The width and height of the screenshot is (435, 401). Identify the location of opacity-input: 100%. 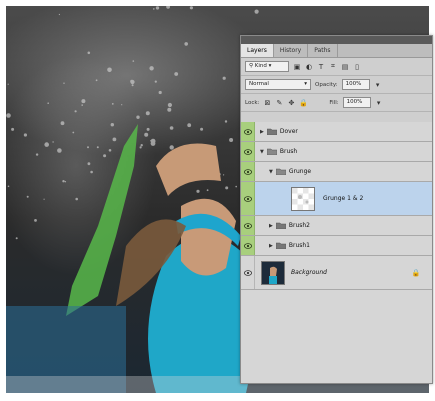
(355, 84).